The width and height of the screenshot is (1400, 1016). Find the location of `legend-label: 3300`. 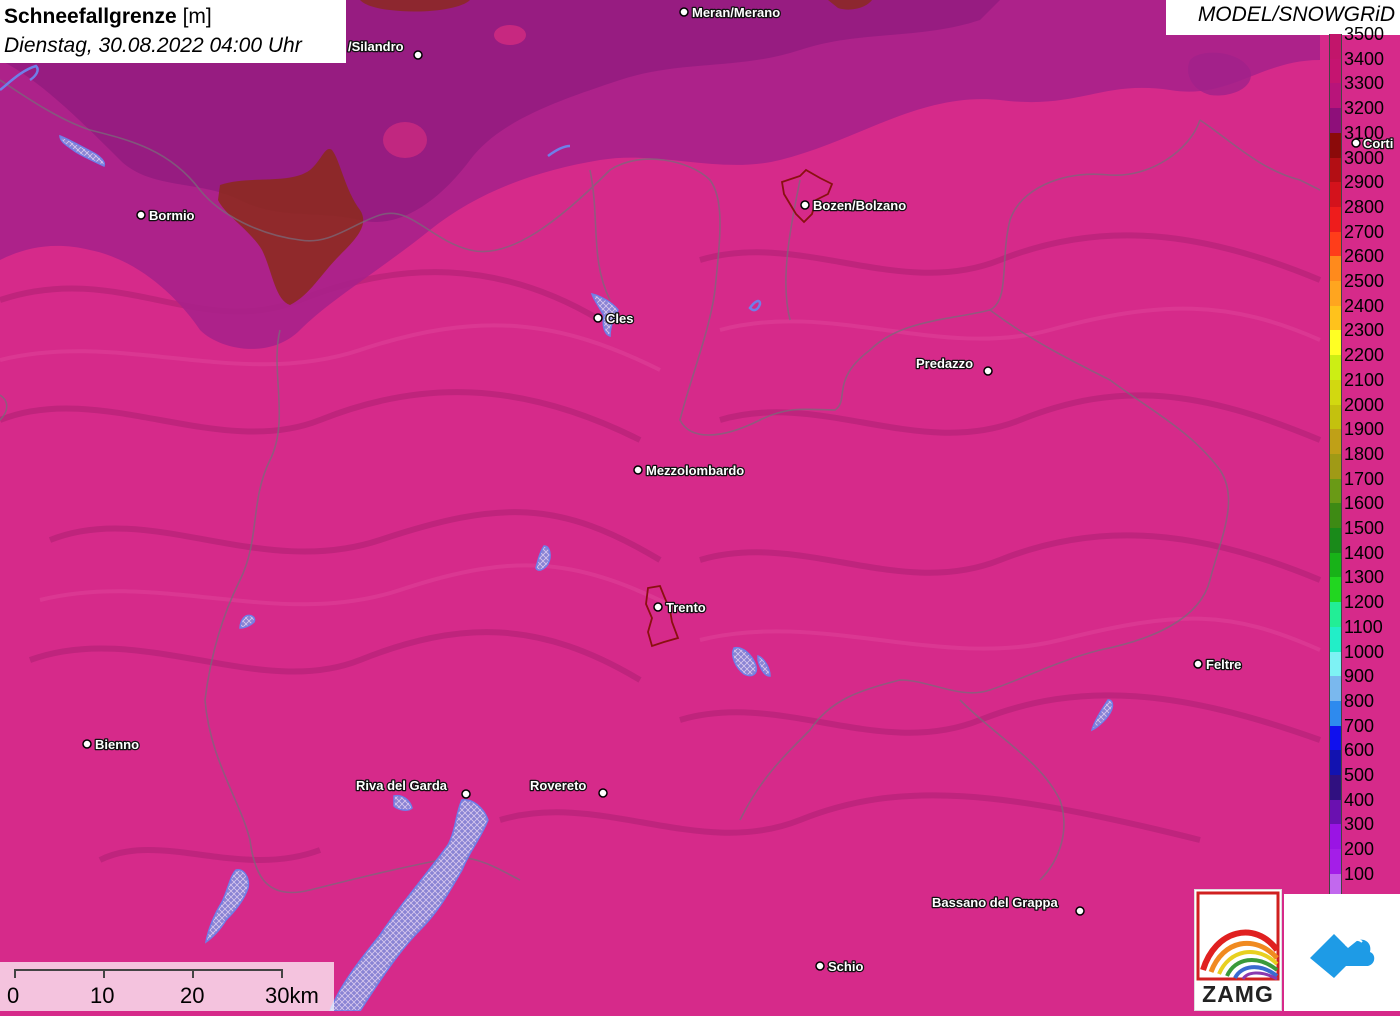

legend-label: 3300 is located at coordinates (1364, 83).